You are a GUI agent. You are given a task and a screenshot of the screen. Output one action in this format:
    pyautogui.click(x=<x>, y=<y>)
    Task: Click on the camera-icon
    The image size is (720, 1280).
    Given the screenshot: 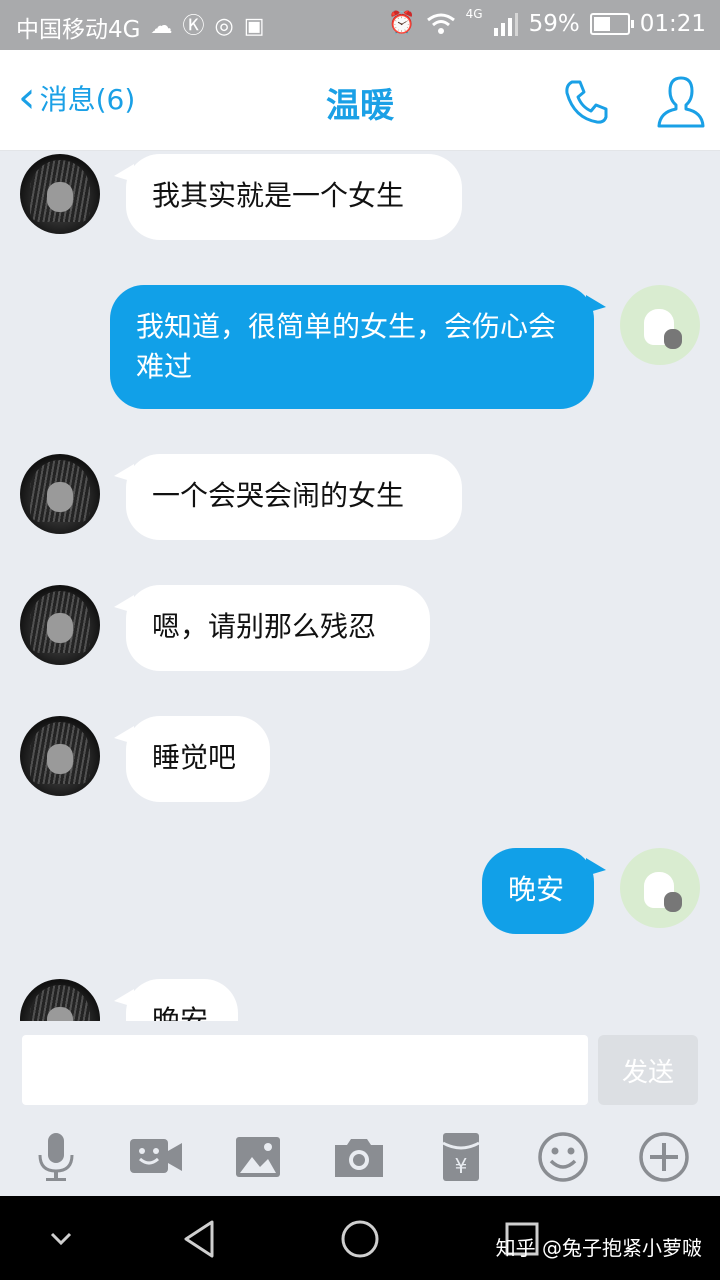 What is the action you would take?
    pyautogui.click(x=359, y=1157)
    